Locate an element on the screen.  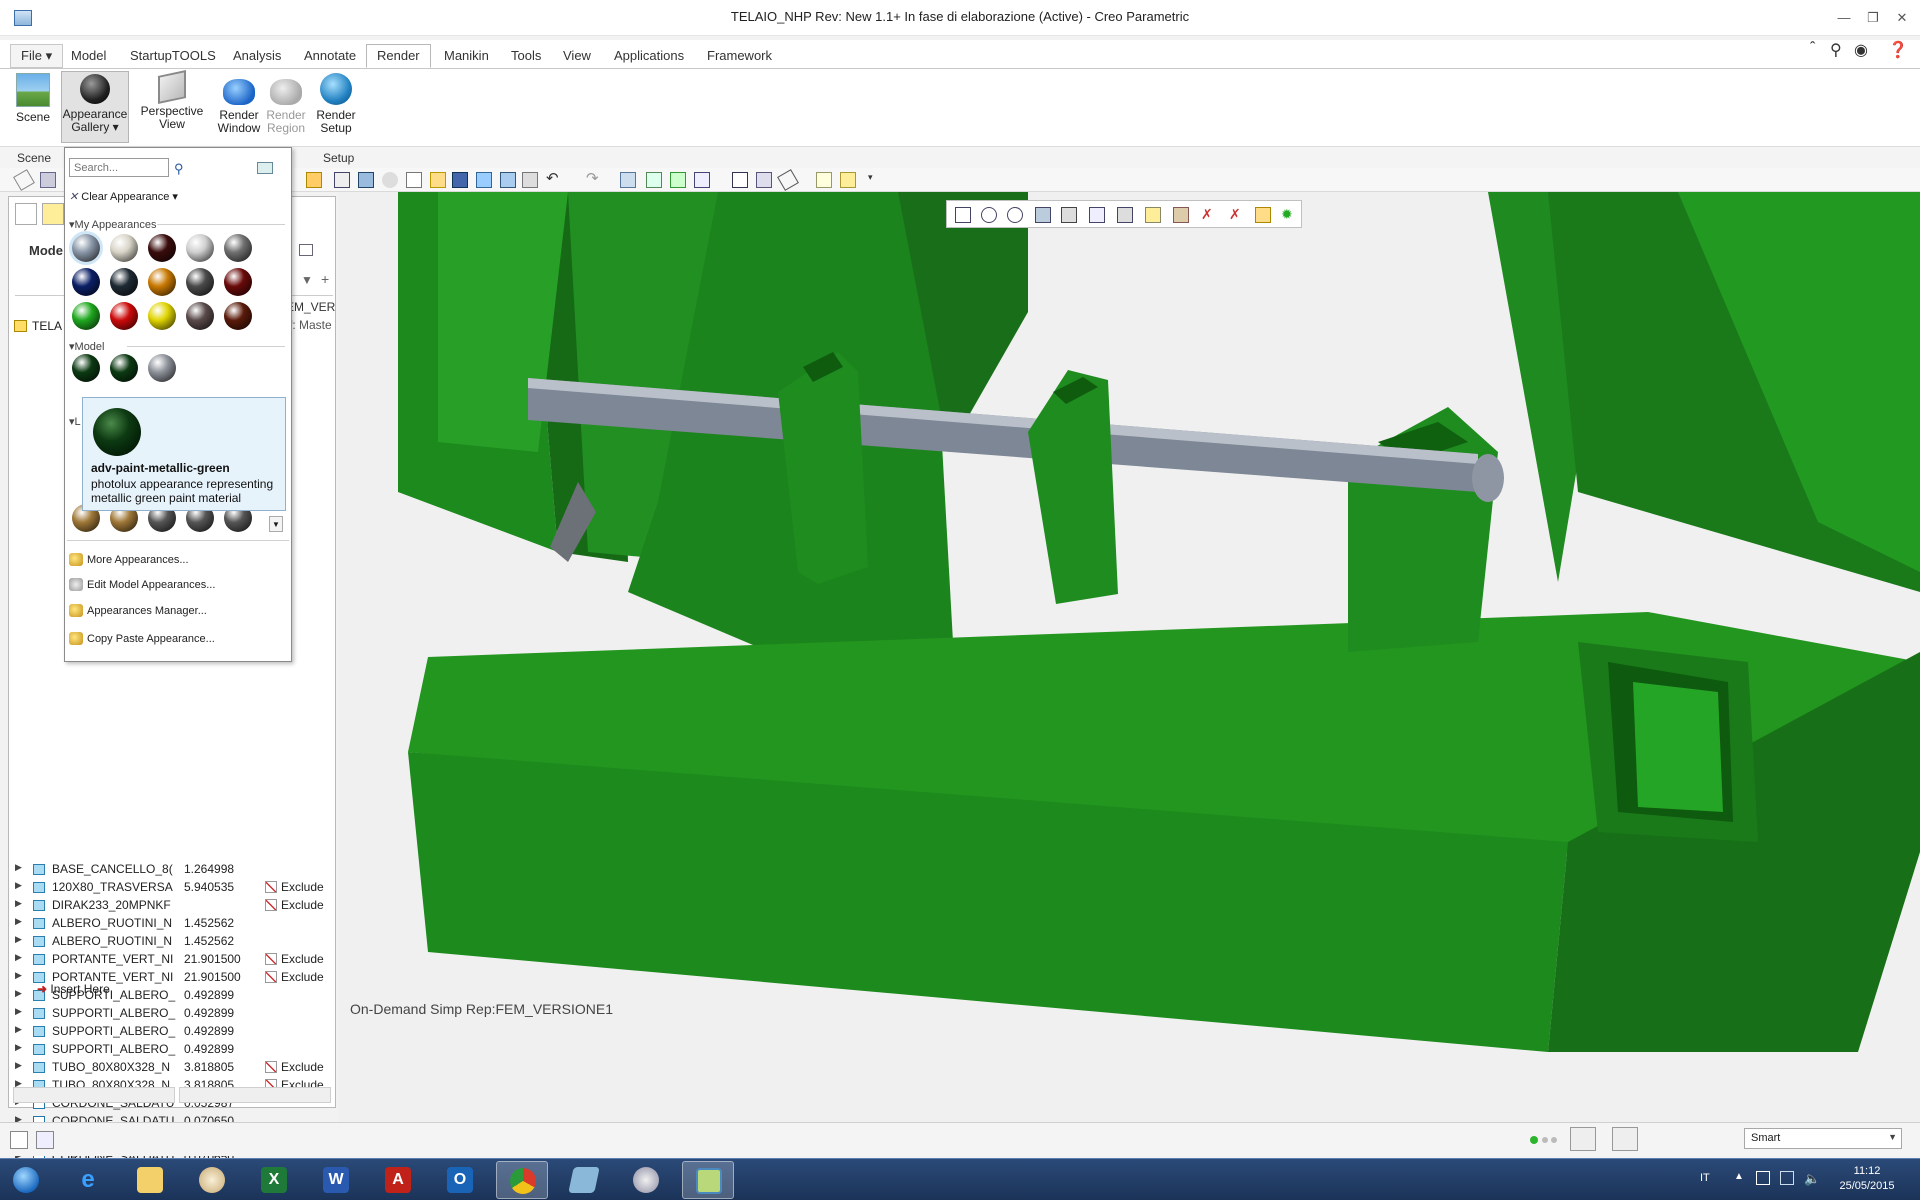
saved-orientations-icon is located at coordinates (1097, 215).